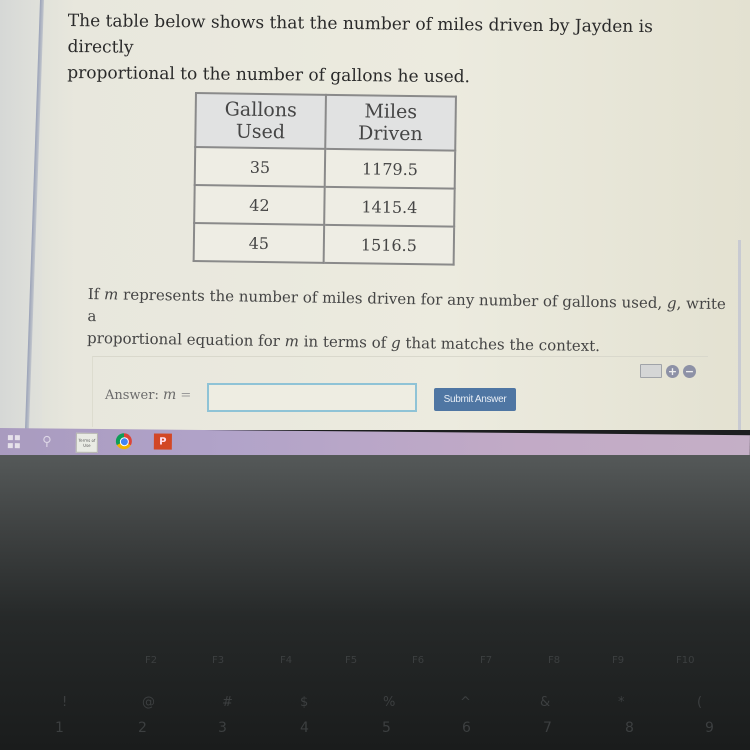 The height and width of the screenshot is (750, 750). I want to click on windows-icon, so click(13, 441).